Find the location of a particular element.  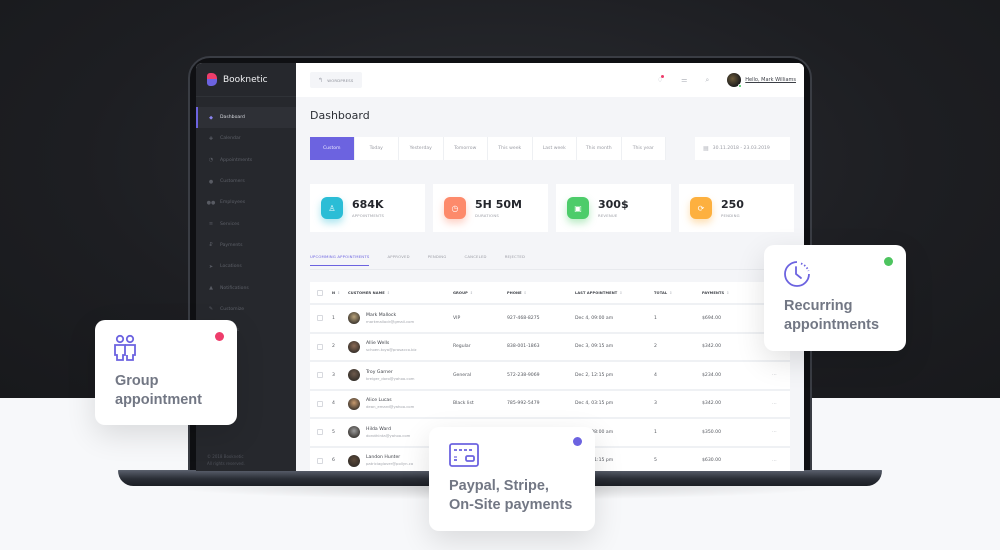

payment-icon: ₽ is located at coordinates (211, 245).